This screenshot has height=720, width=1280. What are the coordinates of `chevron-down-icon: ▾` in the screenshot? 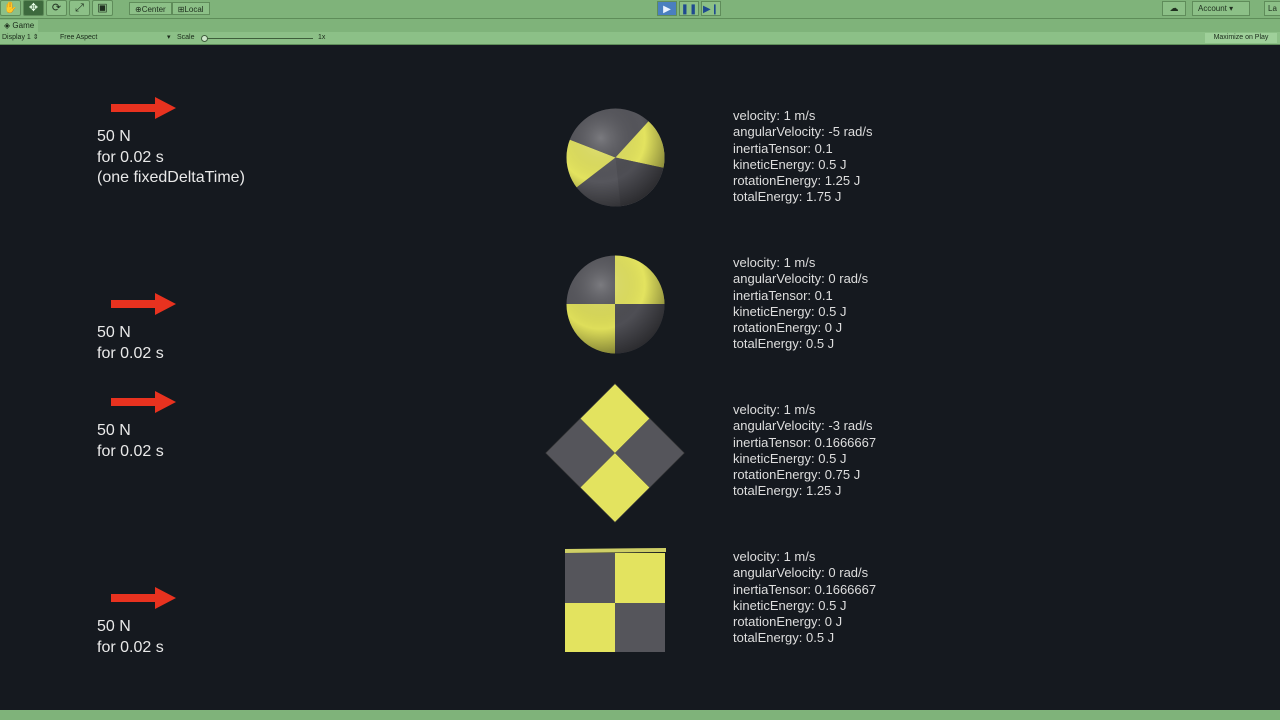 It's located at (1231, 8).